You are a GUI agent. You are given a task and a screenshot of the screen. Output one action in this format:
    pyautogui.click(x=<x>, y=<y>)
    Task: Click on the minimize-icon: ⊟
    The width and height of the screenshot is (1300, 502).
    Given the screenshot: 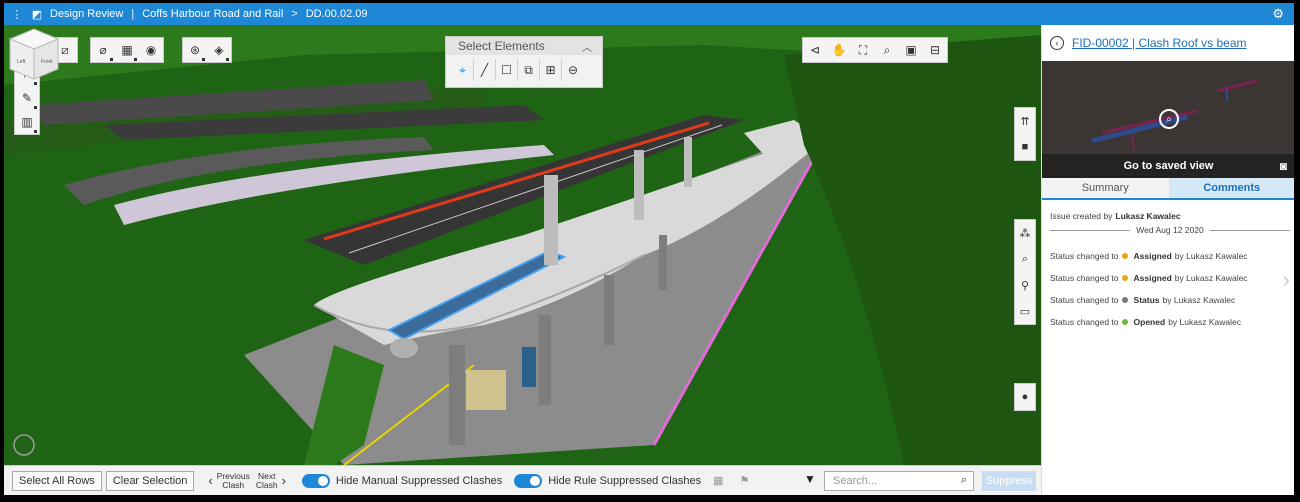 What is the action you would take?
    pyautogui.click(x=935, y=50)
    